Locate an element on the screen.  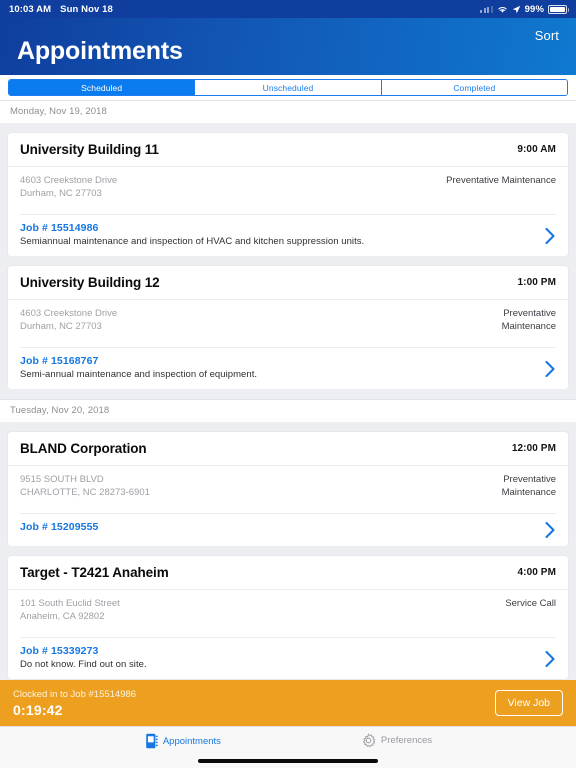
clocked-in-elapsed-timer: 0:19:42 is located at coordinates (38, 709).